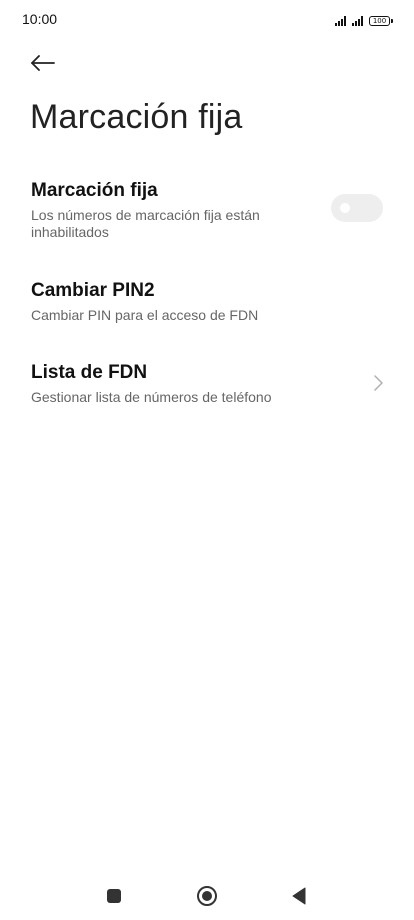 The height and width of the screenshot is (920, 414). Describe the element at coordinates (340, 21) in the screenshot. I see `signal-icon` at that location.